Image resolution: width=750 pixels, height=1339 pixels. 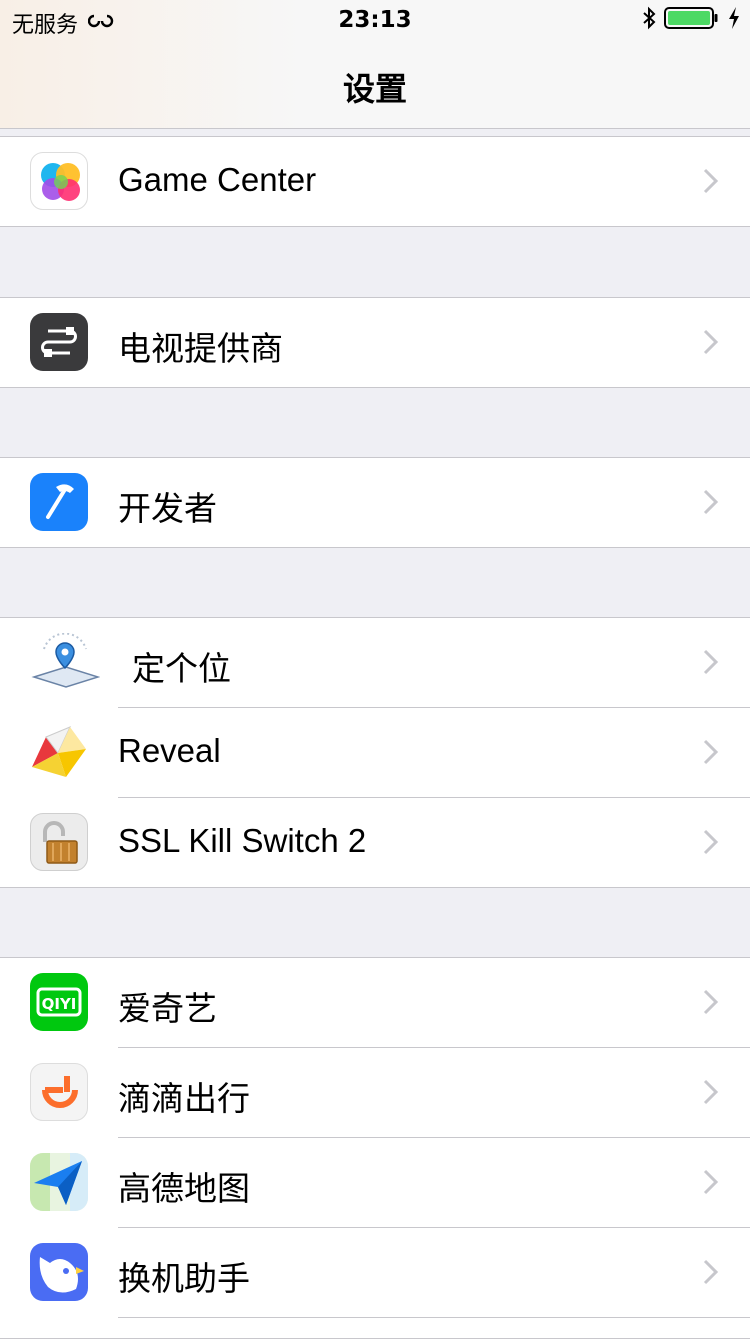 What do you see at coordinates (390, 502) in the screenshot?
I see `settings-row-developer: 开发者` at bounding box center [390, 502].